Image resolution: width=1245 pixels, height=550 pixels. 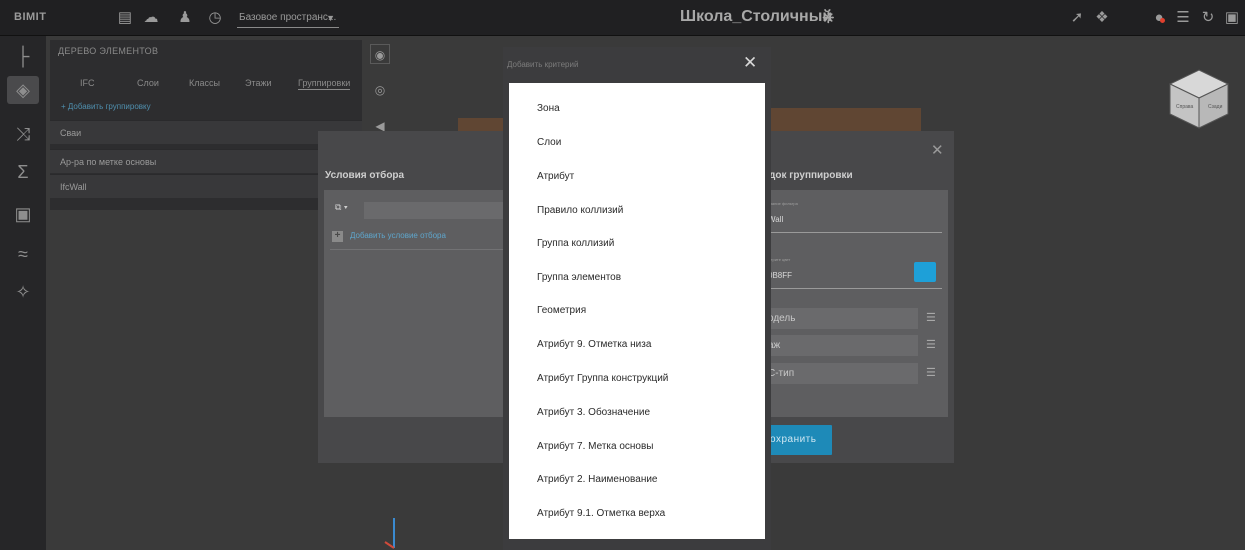 I want to click on left-rail: ├ ◈ ⤨ Σ ▣ ≈ ✧, so click(x=23, y=293).